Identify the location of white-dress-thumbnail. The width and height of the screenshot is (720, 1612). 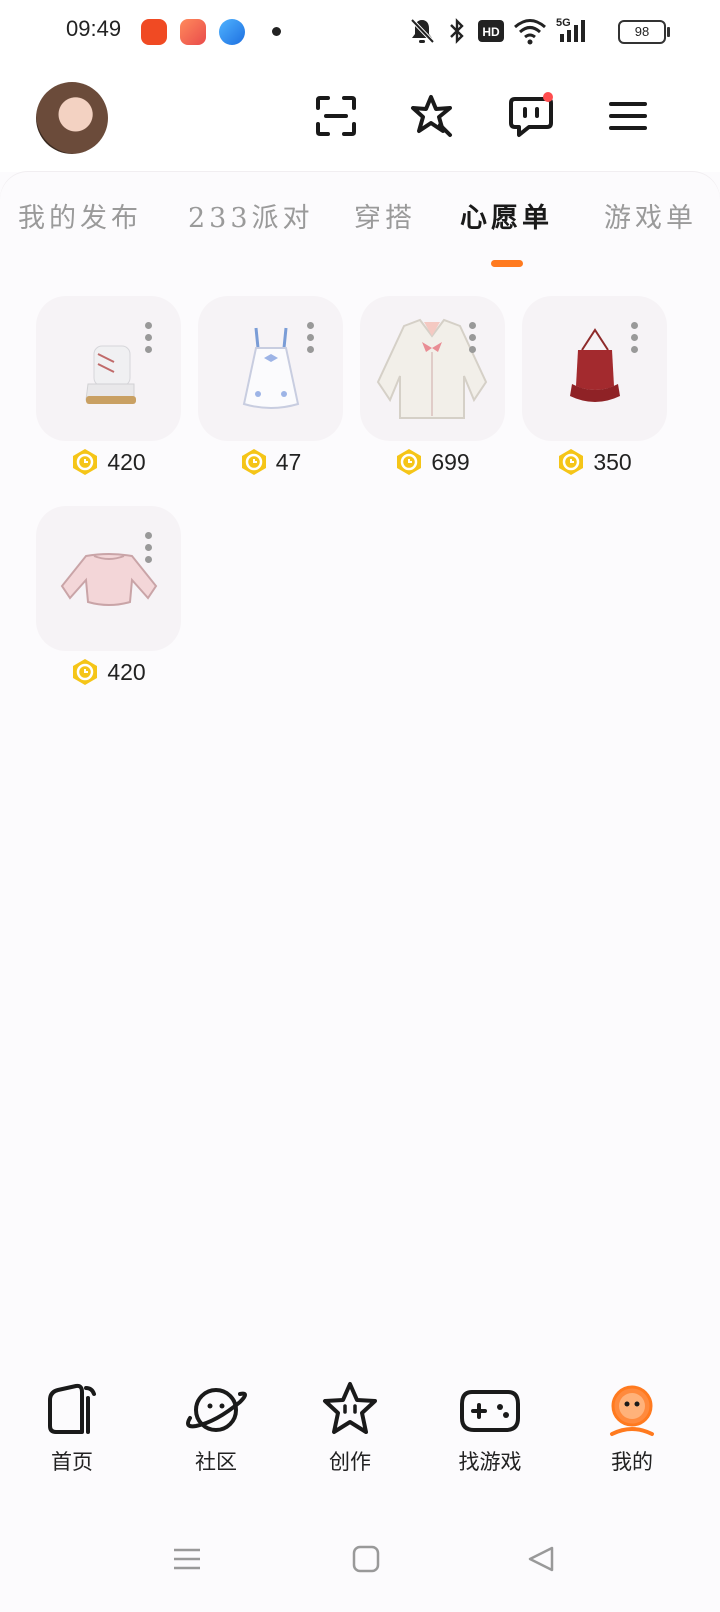
(270, 368).